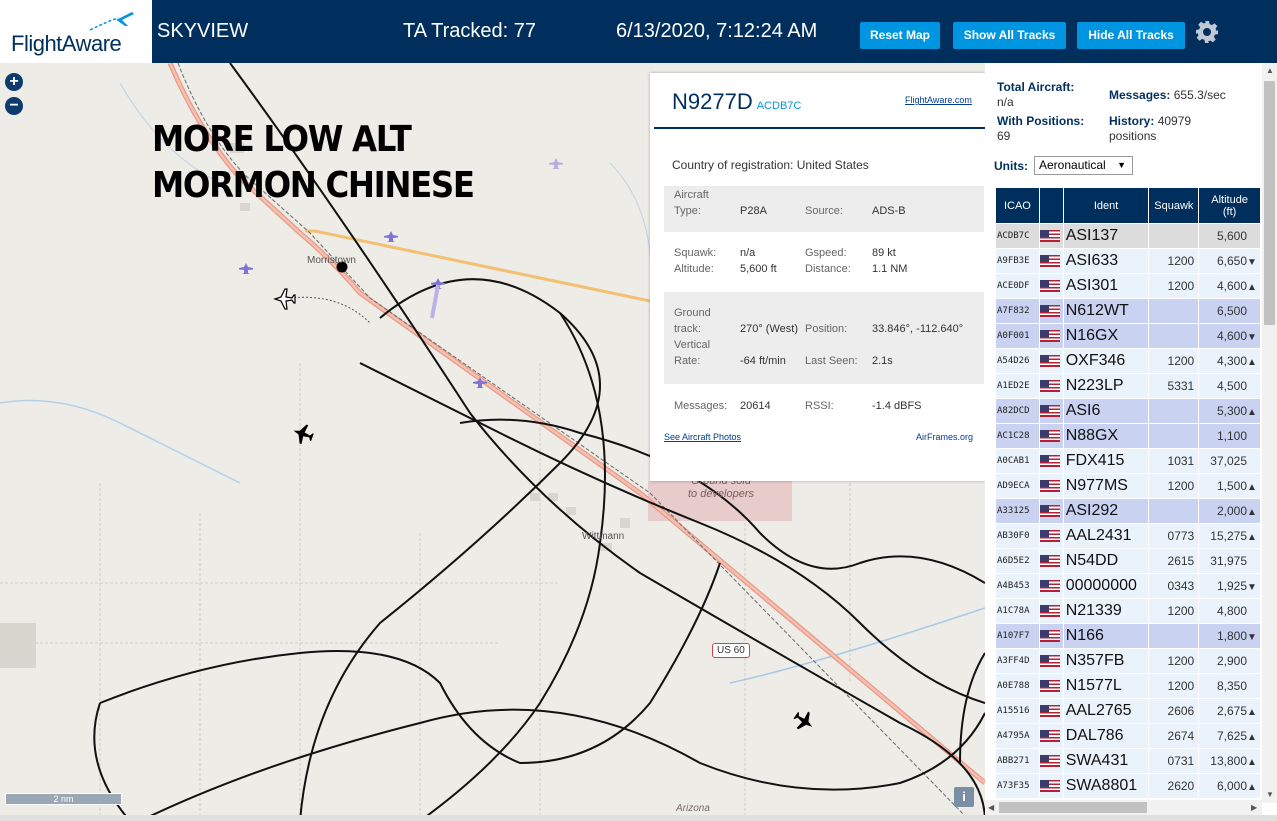 Image resolution: width=1277 pixels, height=821 pixels. What do you see at coordinates (1017, 561) in the screenshot?
I see `icao-cell: A6D5E2` at bounding box center [1017, 561].